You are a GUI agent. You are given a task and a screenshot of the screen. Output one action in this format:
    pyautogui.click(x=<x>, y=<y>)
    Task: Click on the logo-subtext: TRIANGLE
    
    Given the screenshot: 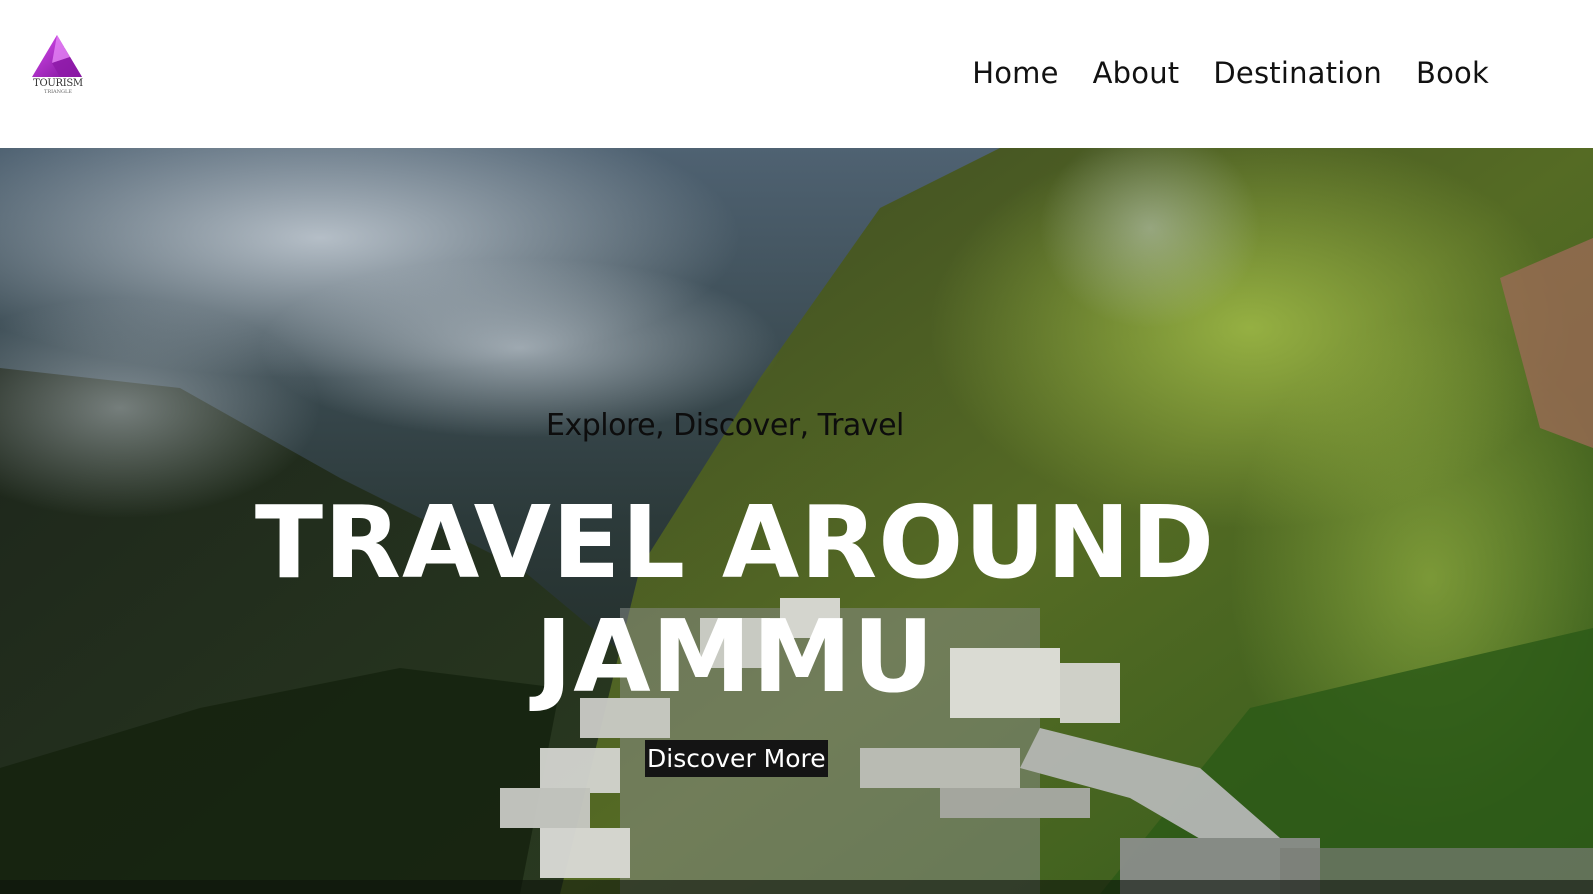 What is the action you would take?
    pyautogui.click(x=58, y=92)
    